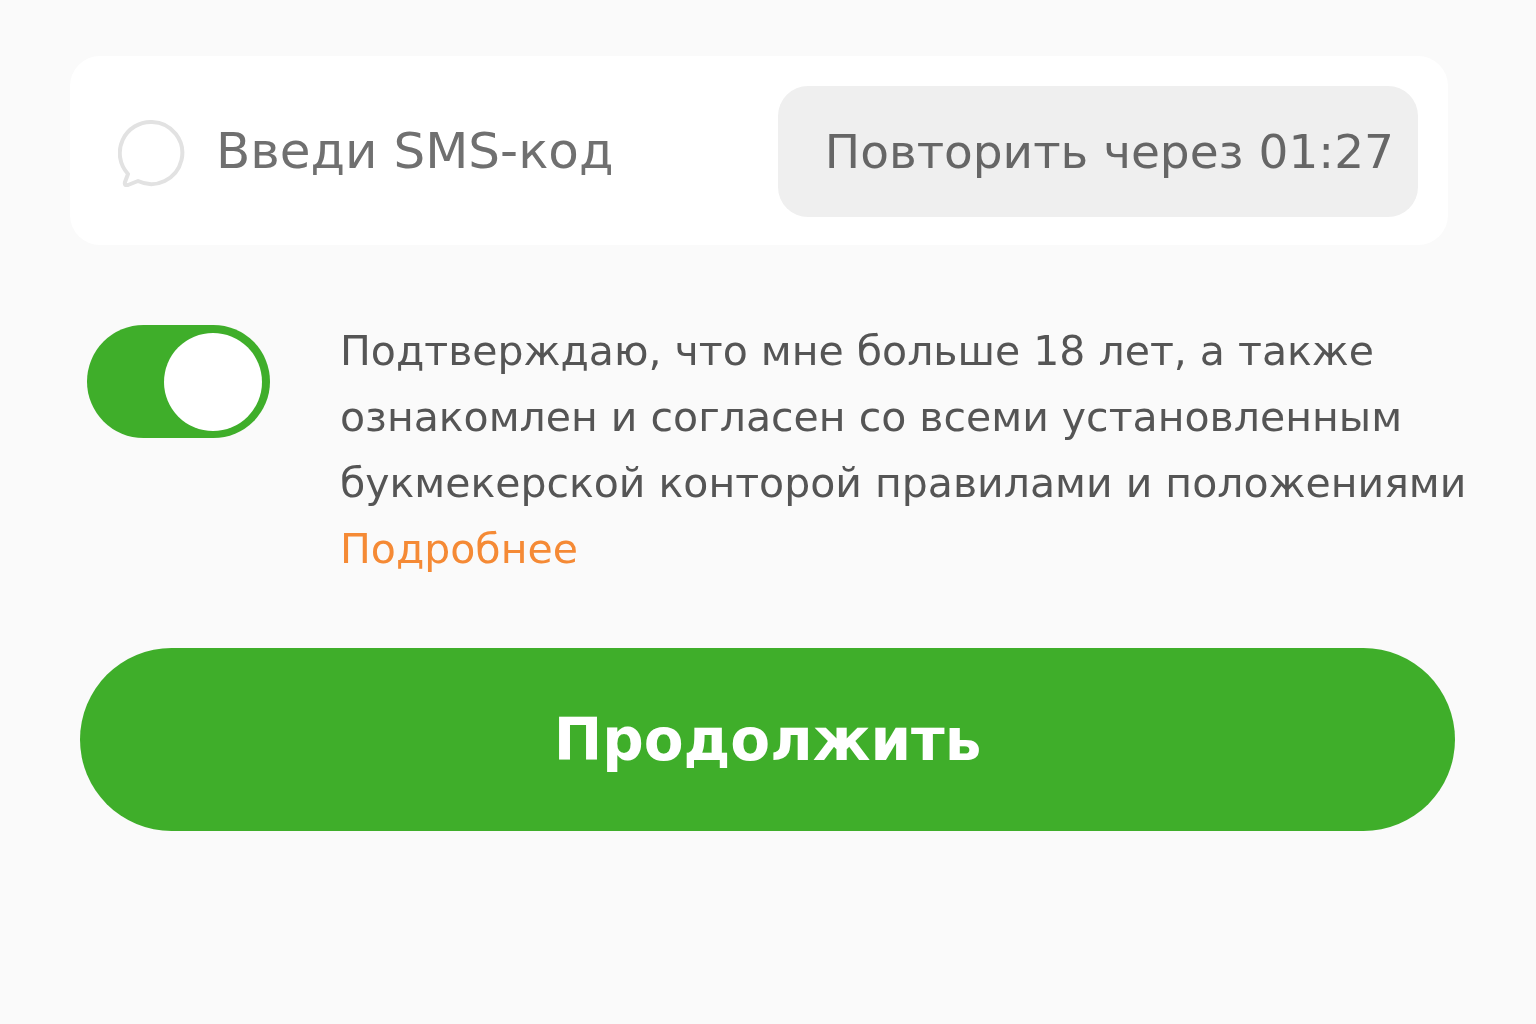 The height and width of the screenshot is (1024, 1536). I want to click on details-link: Подробнее, so click(459, 549).